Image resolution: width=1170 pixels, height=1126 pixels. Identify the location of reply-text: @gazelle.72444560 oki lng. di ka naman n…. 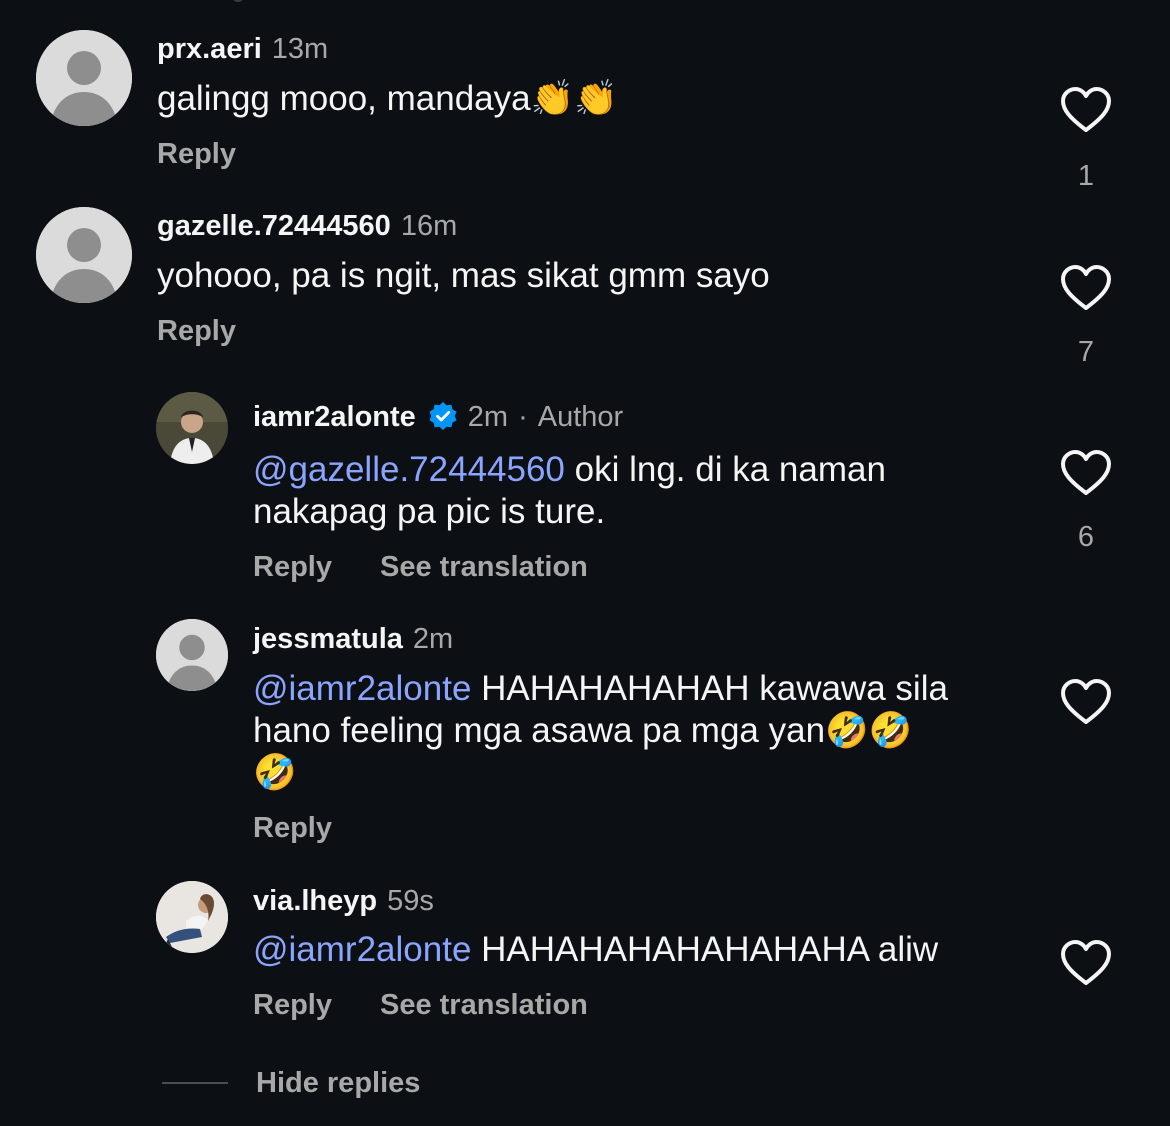
(569, 491).